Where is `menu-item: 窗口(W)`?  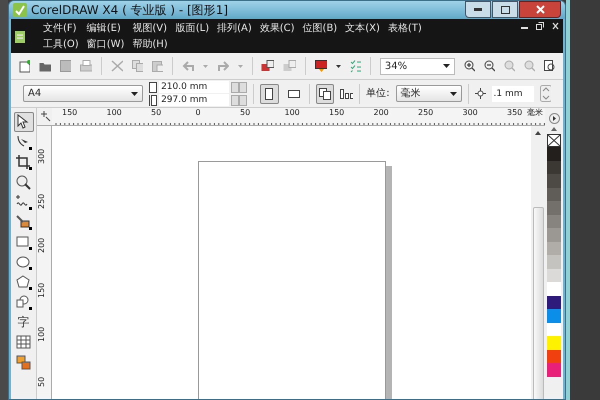 menu-item: 窗口(W) is located at coordinates (105, 45).